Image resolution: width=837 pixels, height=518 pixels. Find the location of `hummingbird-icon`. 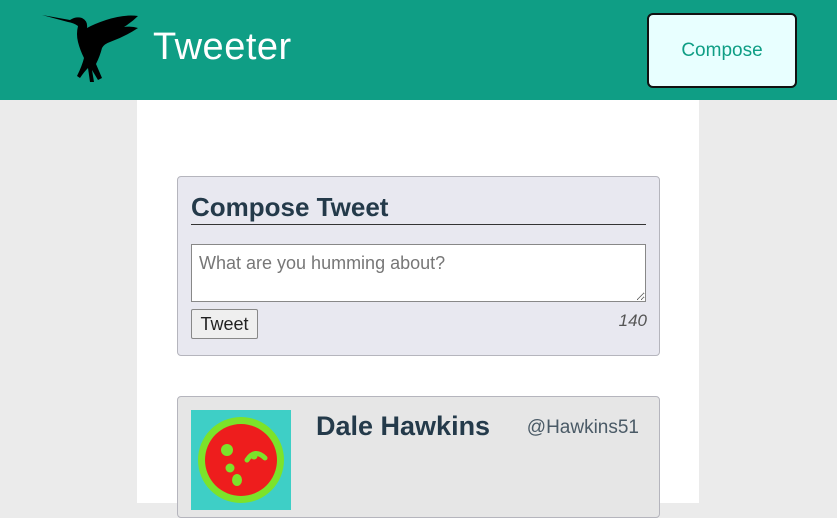

hummingbird-icon is located at coordinates (90, 48).